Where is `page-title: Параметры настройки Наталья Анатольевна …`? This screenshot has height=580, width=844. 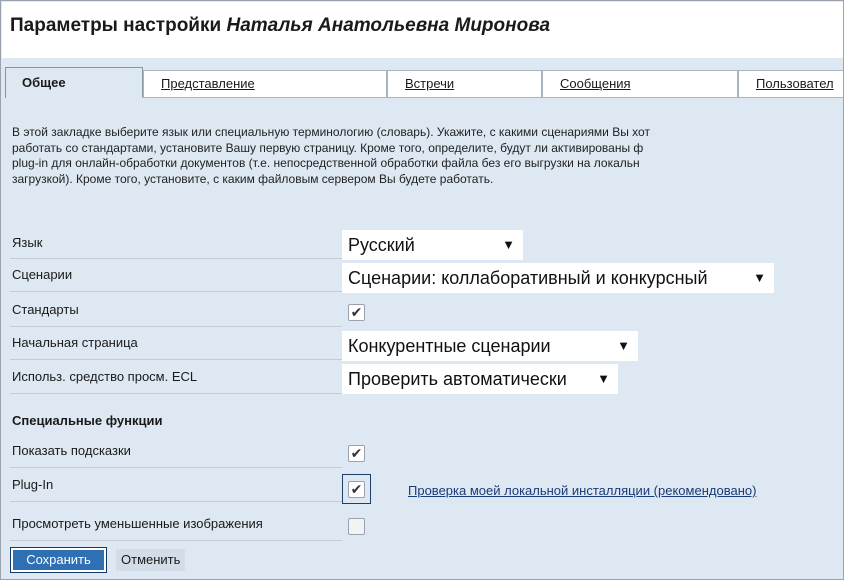
page-title: Параметры настройки Наталья Анатольевна … is located at coordinates (280, 26).